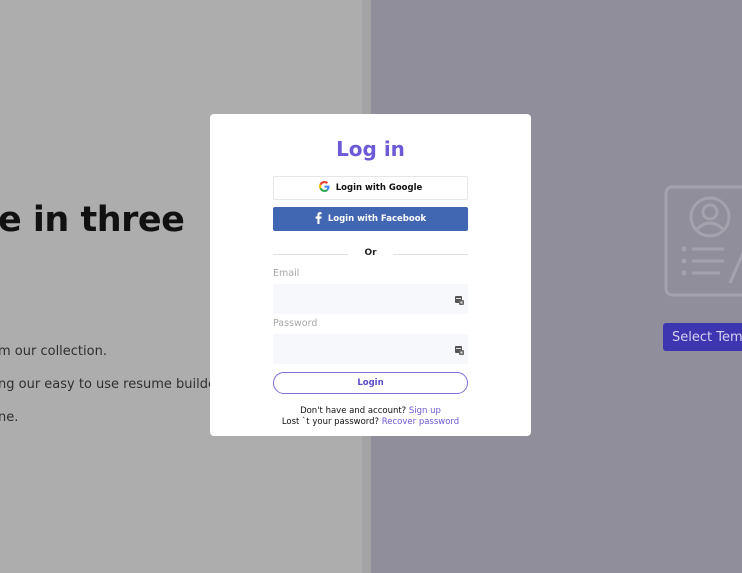 The width and height of the screenshot is (742, 573). What do you see at coordinates (92, 220) in the screenshot?
I see `hero-title: e in three` at bounding box center [92, 220].